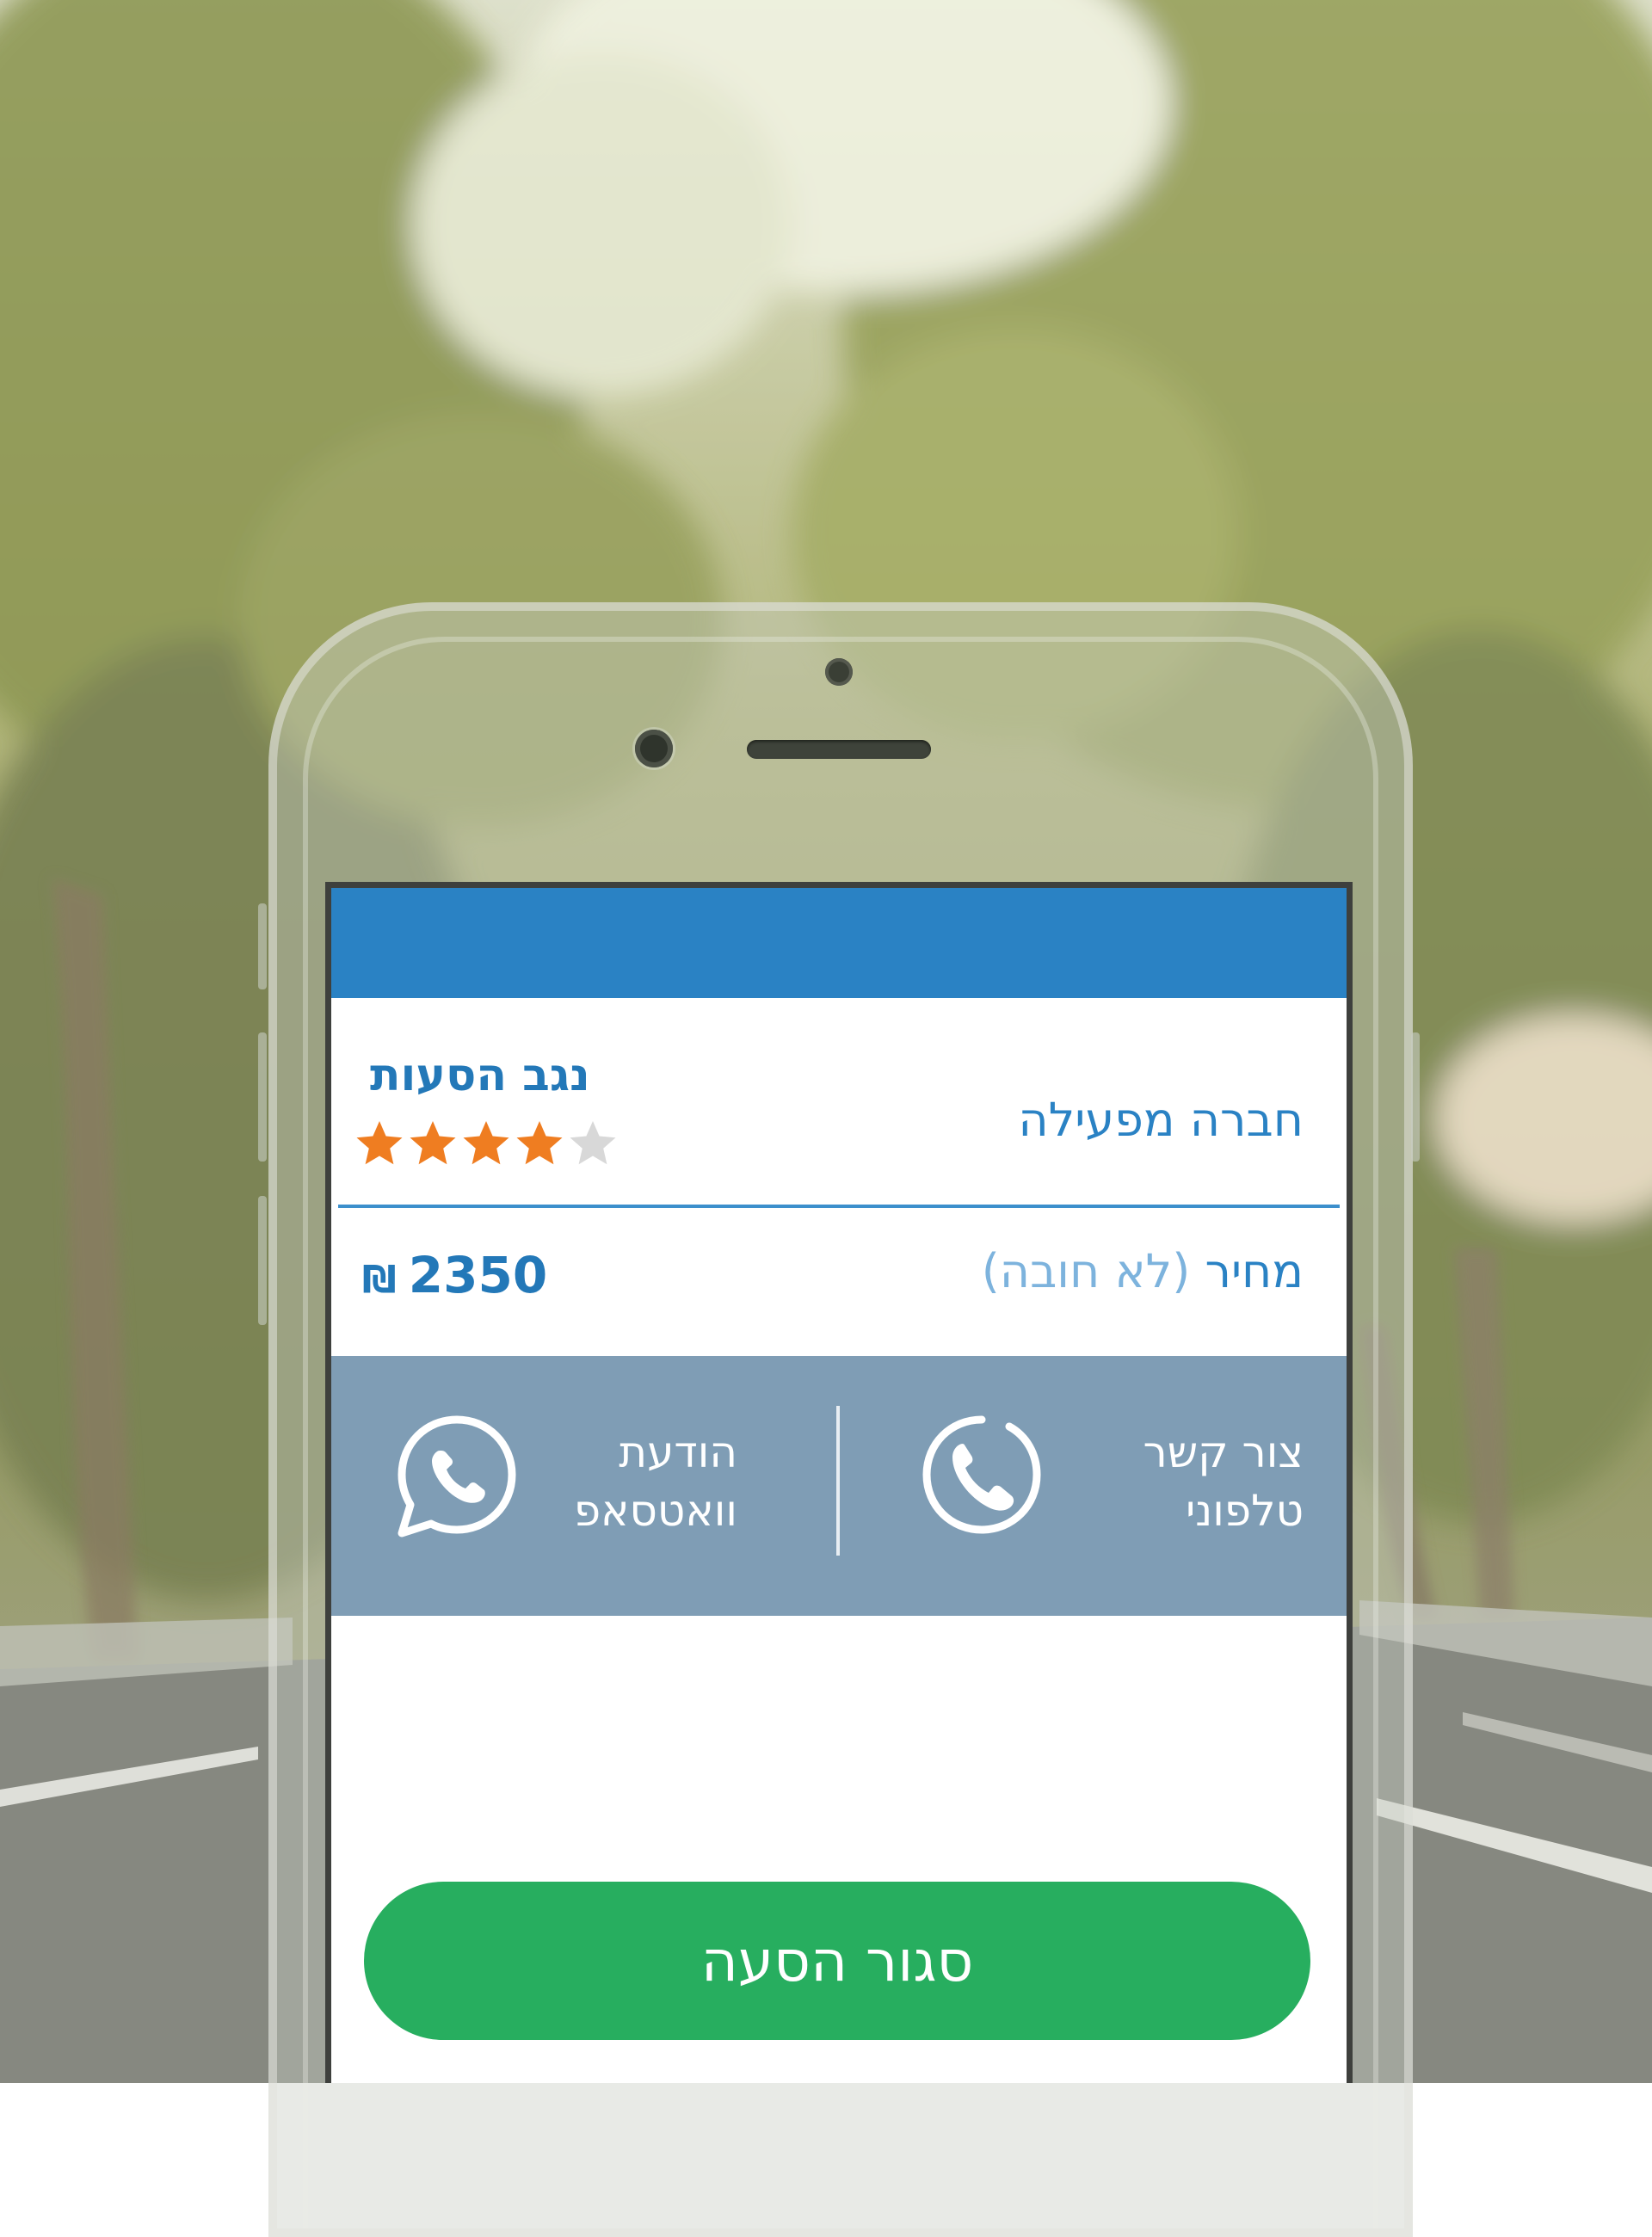  I want to click on phone-call-label-line1: צור קשר, so click(1223, 1452).